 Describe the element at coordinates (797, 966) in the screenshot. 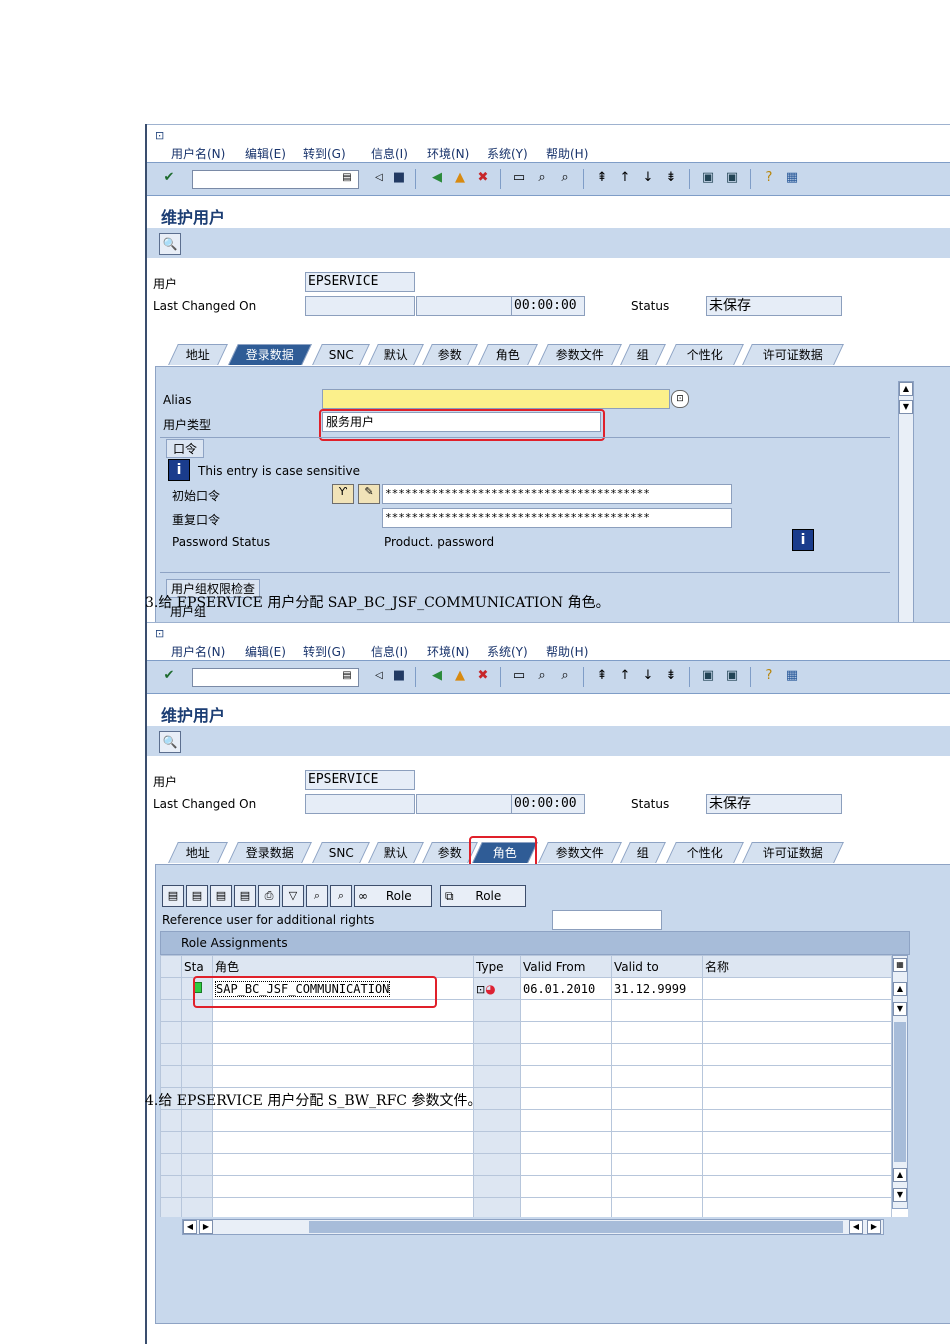

I see `col-name: 名称` at that location.